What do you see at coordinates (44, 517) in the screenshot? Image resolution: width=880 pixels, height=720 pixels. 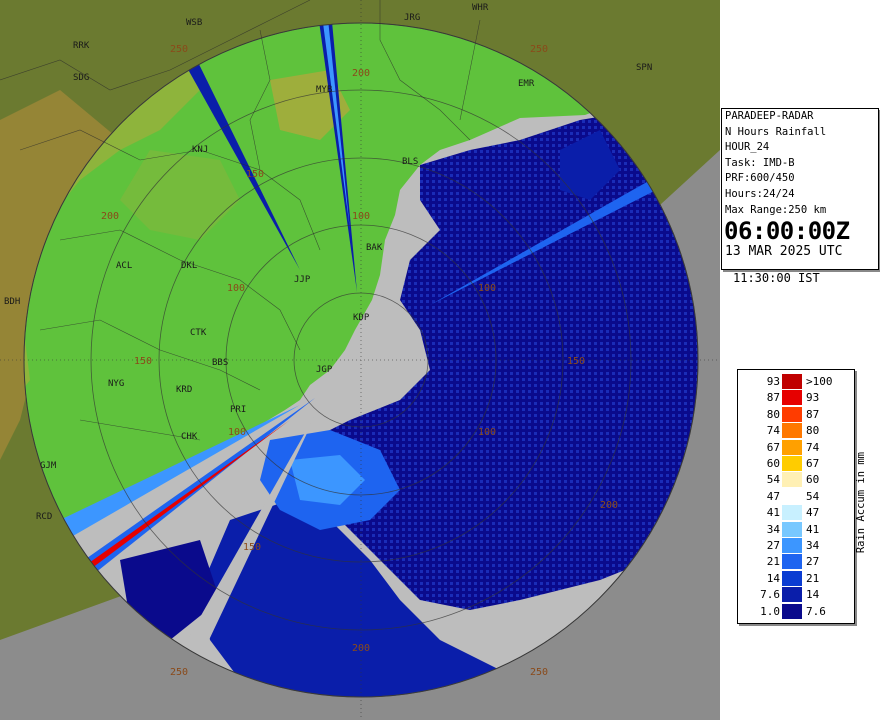 I see `city-RCD: RCD` at bounding box center [44, 517].